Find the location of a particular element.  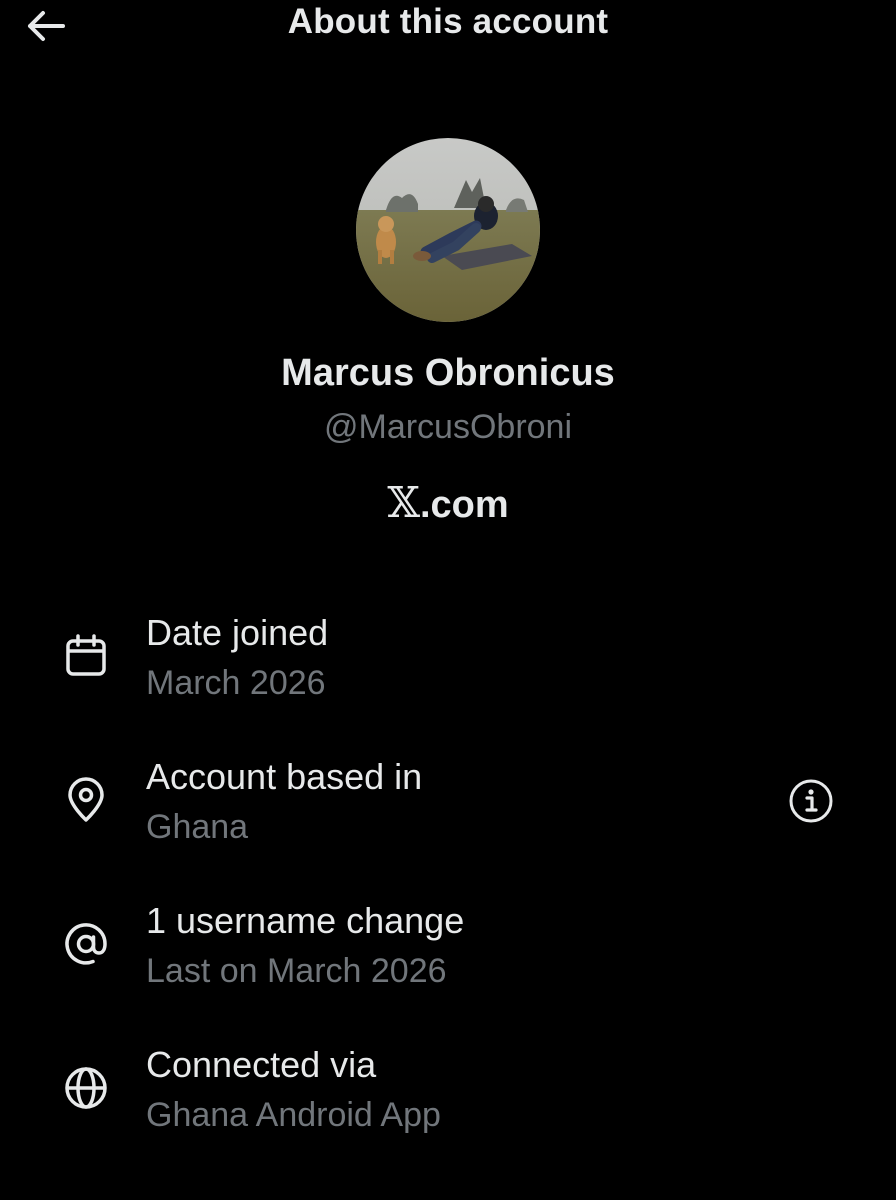

info-icon is located at coordinates (811, 801).